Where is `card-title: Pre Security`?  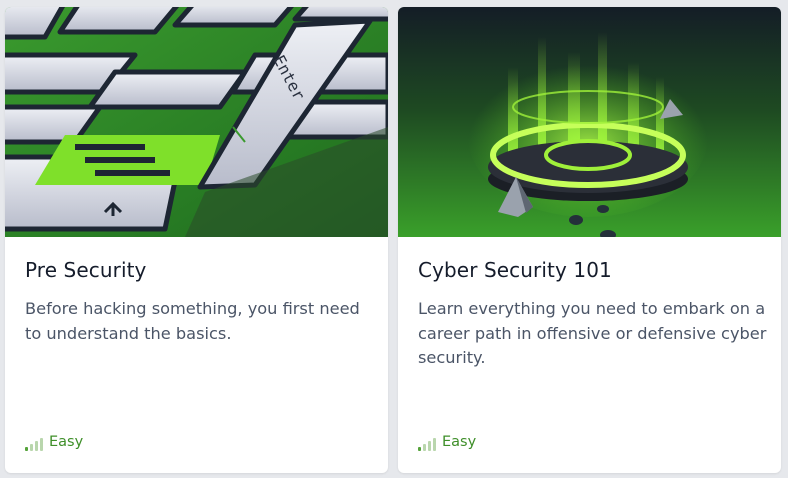 card-title: Pre Security is located at coordinates (85, 270).